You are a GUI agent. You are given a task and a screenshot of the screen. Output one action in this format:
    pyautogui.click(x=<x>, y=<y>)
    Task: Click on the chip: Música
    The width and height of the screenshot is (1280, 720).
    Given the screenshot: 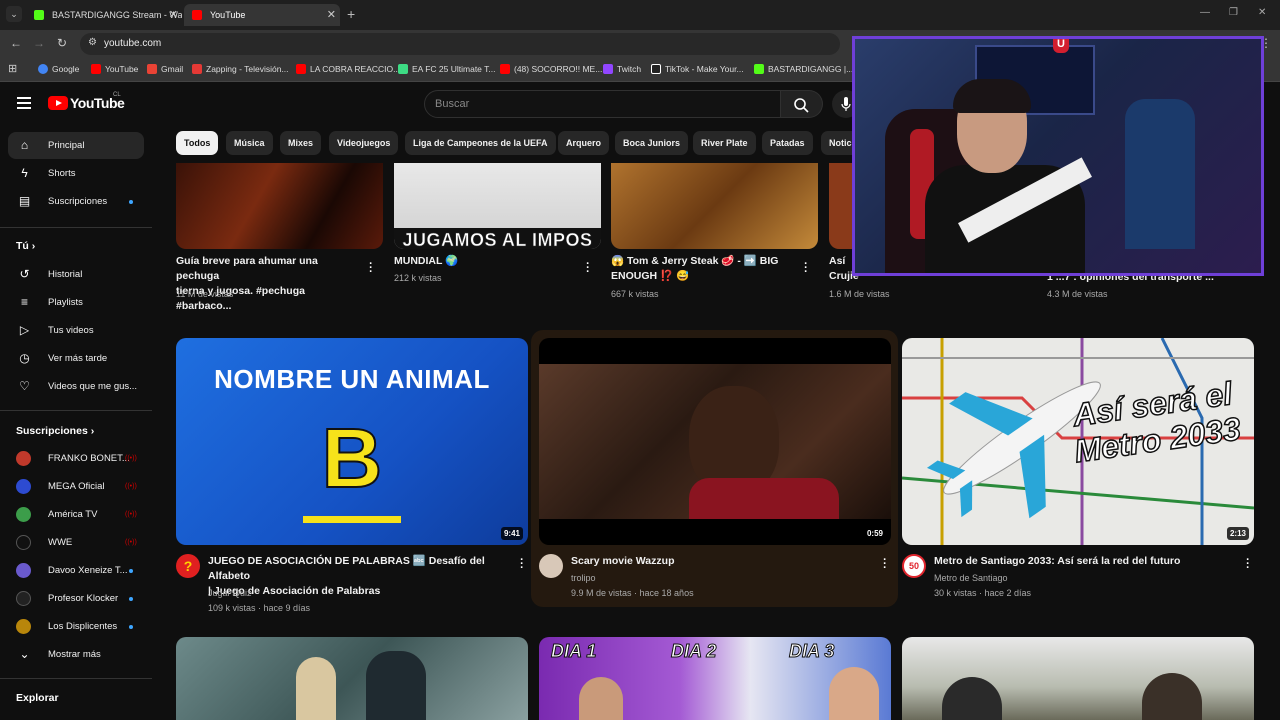 What is the action you would take?
    pyautogui.click(x=249, y=143)
    